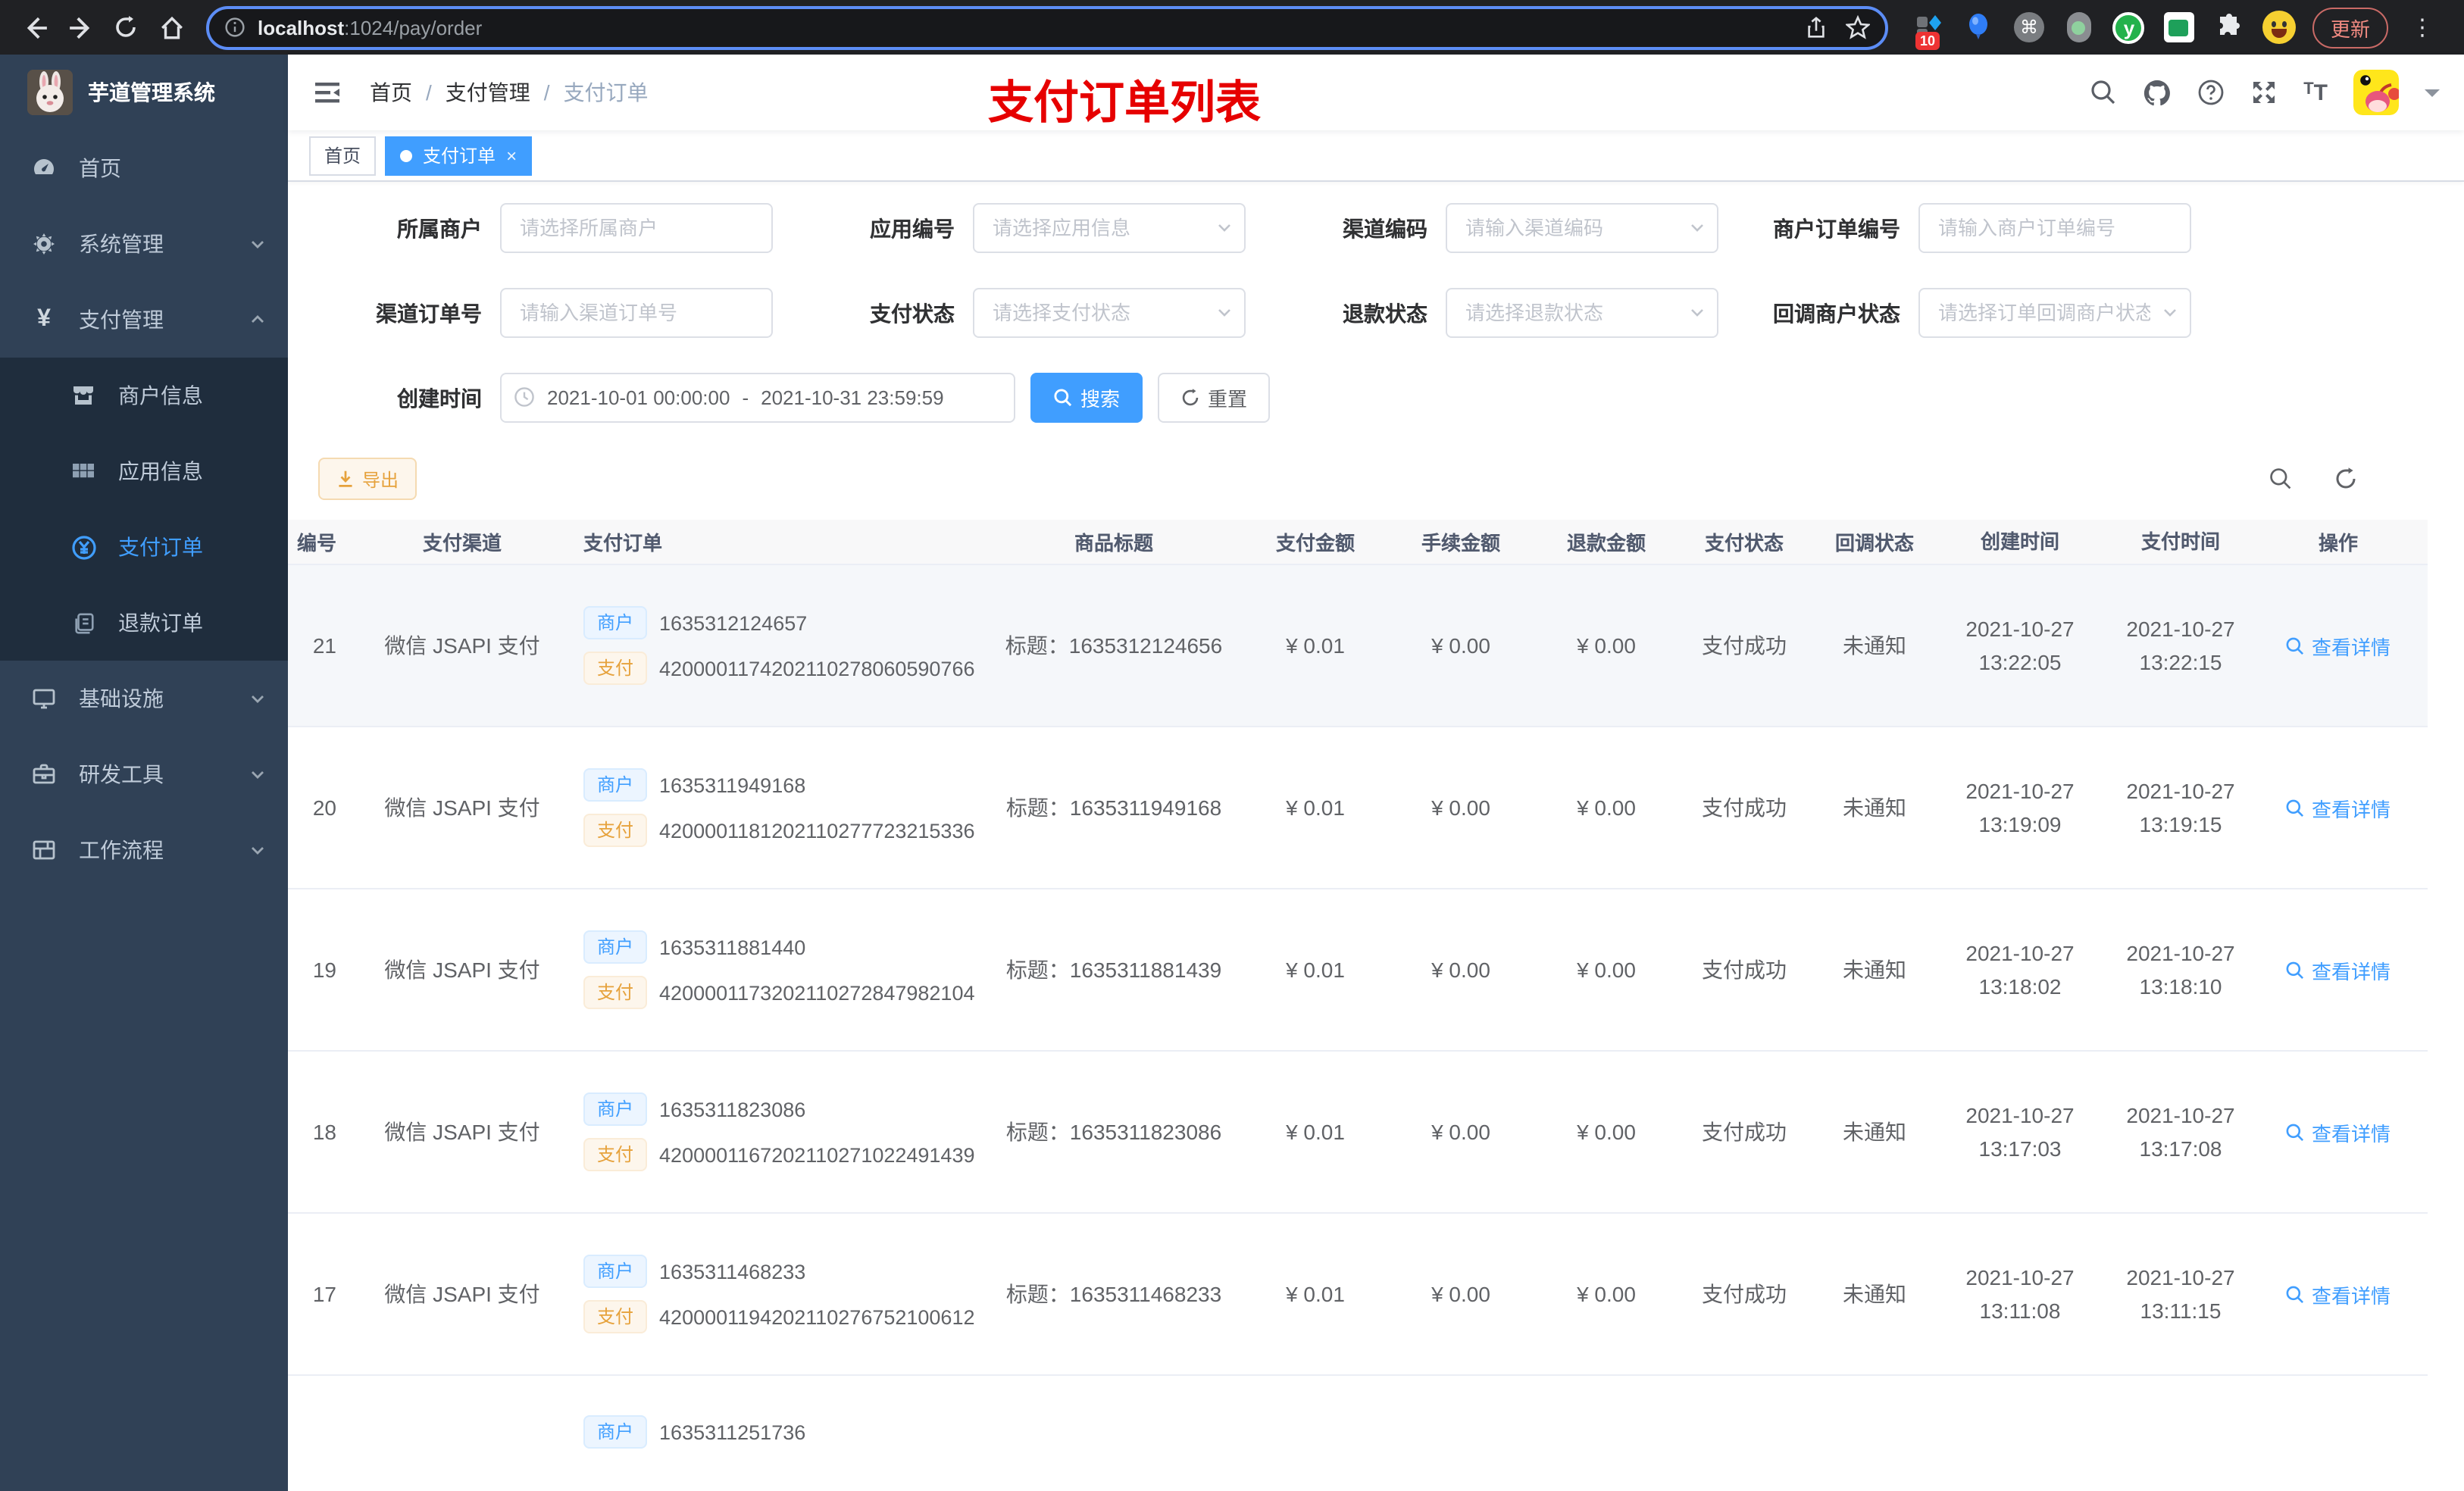  What do you see at coordinates (2211, 92) in the screenshot?
I see `help-icon` at bounding box center [2211, 92].